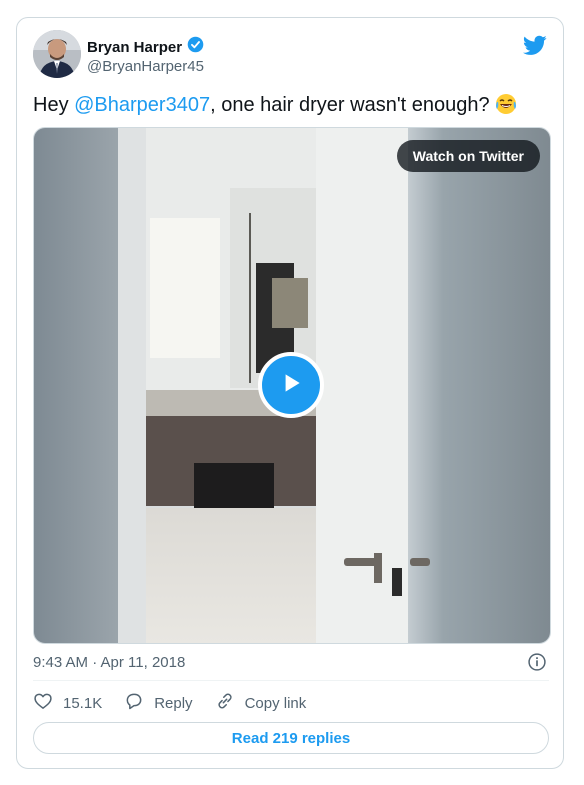  I want to click on author-row: Bryan Harper, so click(145, 47).